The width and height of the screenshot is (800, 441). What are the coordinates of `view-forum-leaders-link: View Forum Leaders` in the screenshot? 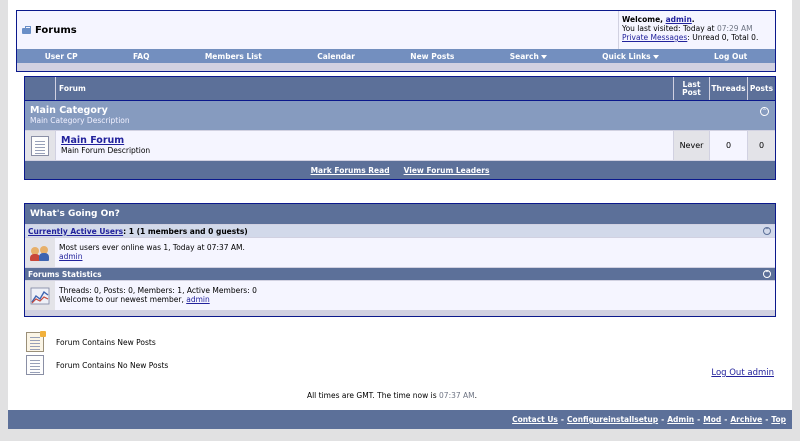 It's located at (447, 170).